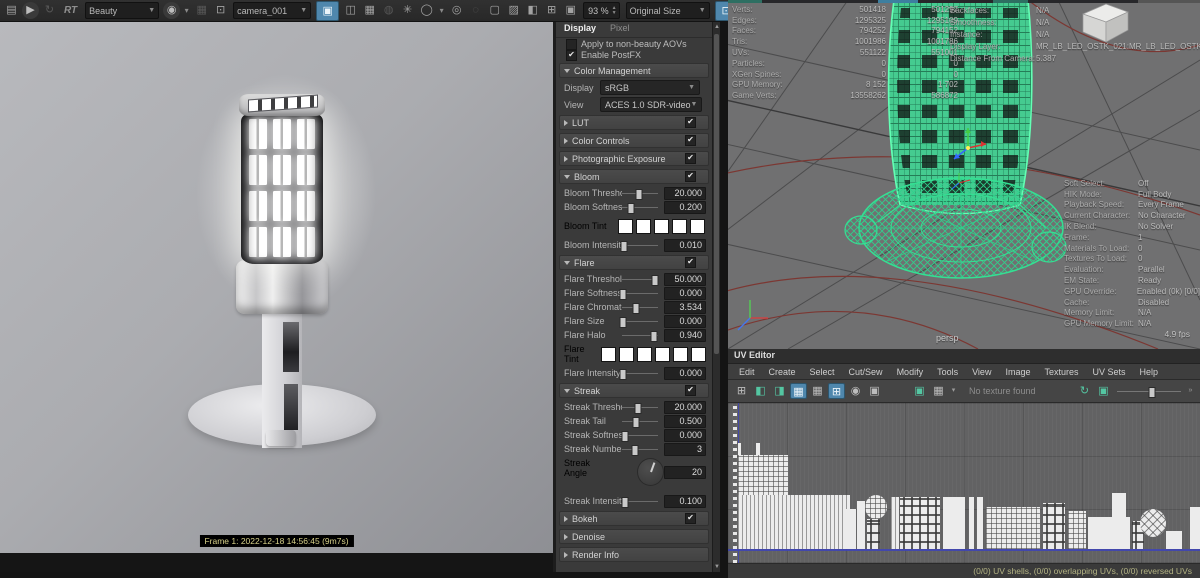 This screenshot has width=1200, height=578. Describe the element at coordinates (634, 122) in the screenshot. I see `section-header-lut: LUT ✔` at that location.